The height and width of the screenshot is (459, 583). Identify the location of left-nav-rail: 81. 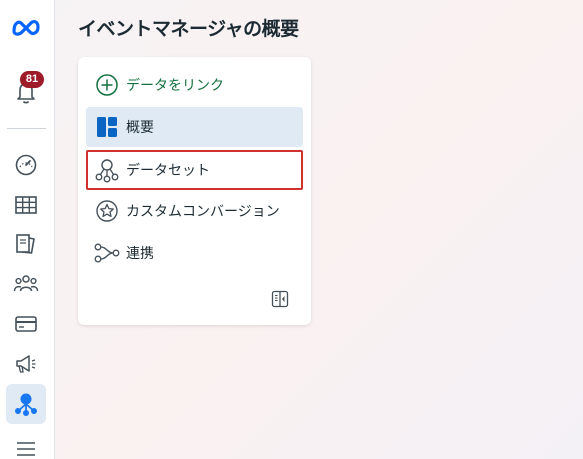
(27, 229).